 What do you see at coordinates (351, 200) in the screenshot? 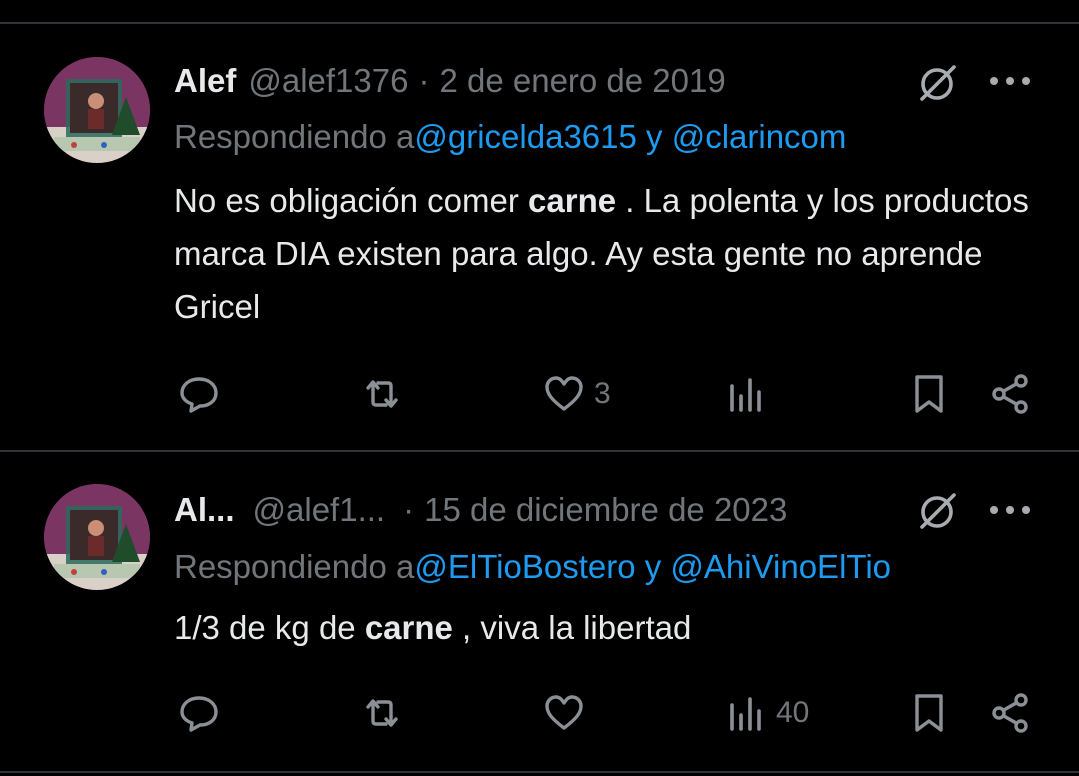
I see `tweet-text-start: No es obligación comer` at bounding box center [351, 200].